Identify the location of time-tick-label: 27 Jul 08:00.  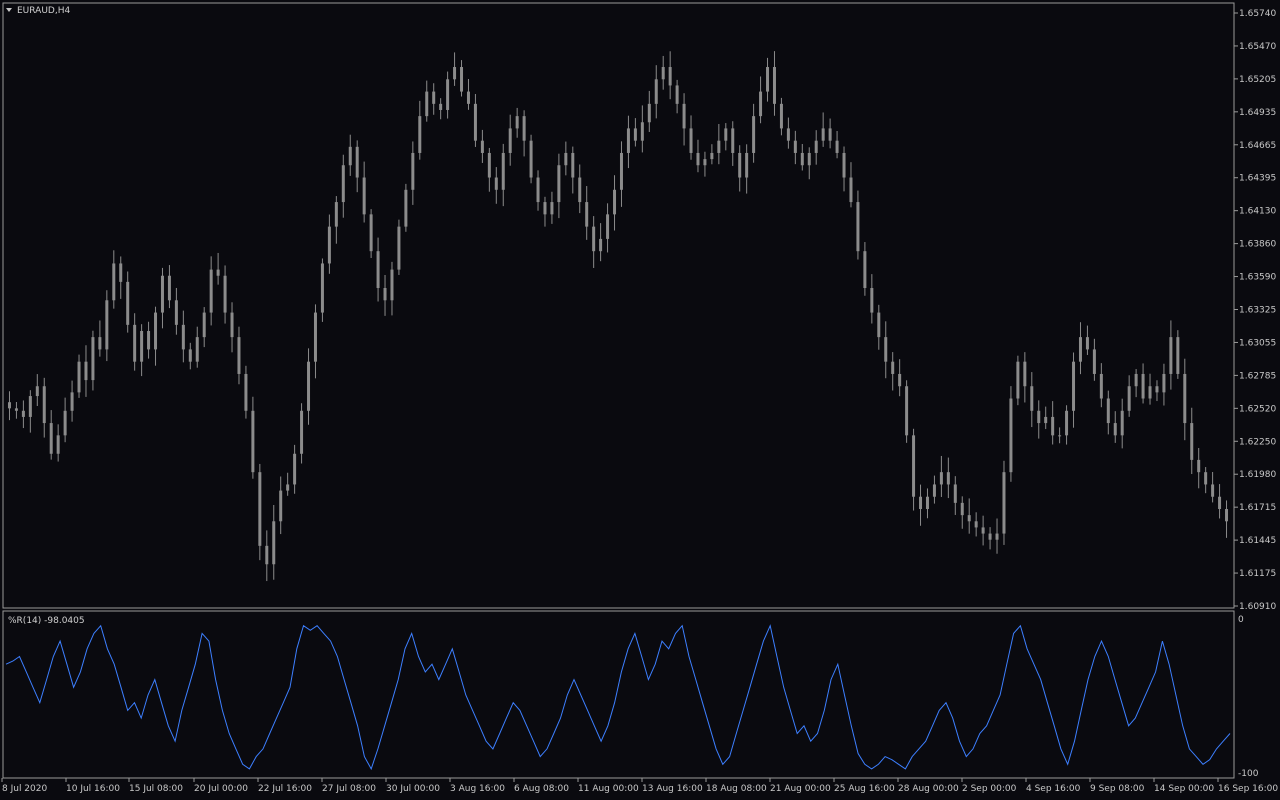
(349, 789).